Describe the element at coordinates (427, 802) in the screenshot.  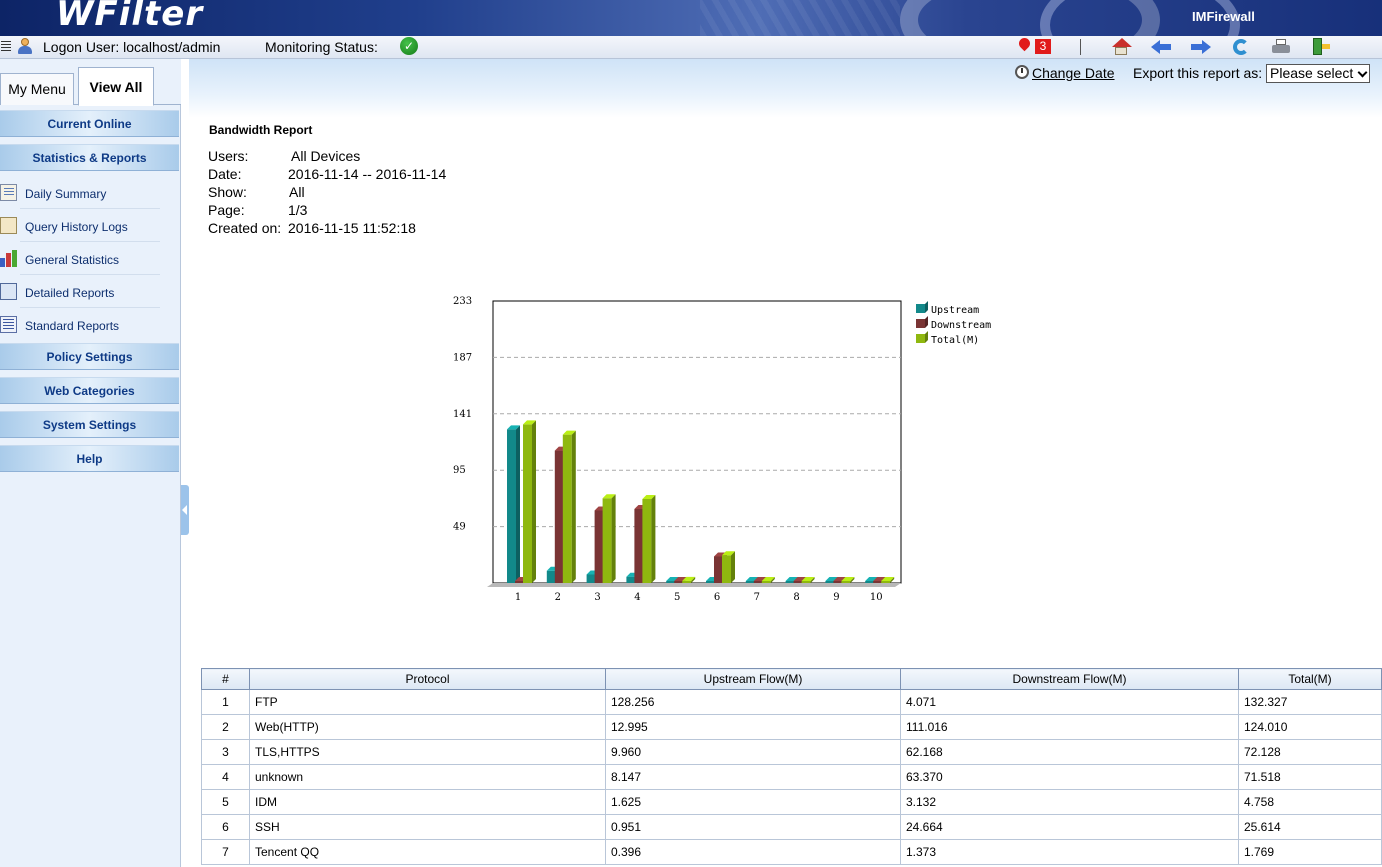
I see `cell-protocol: IDM` at that location.